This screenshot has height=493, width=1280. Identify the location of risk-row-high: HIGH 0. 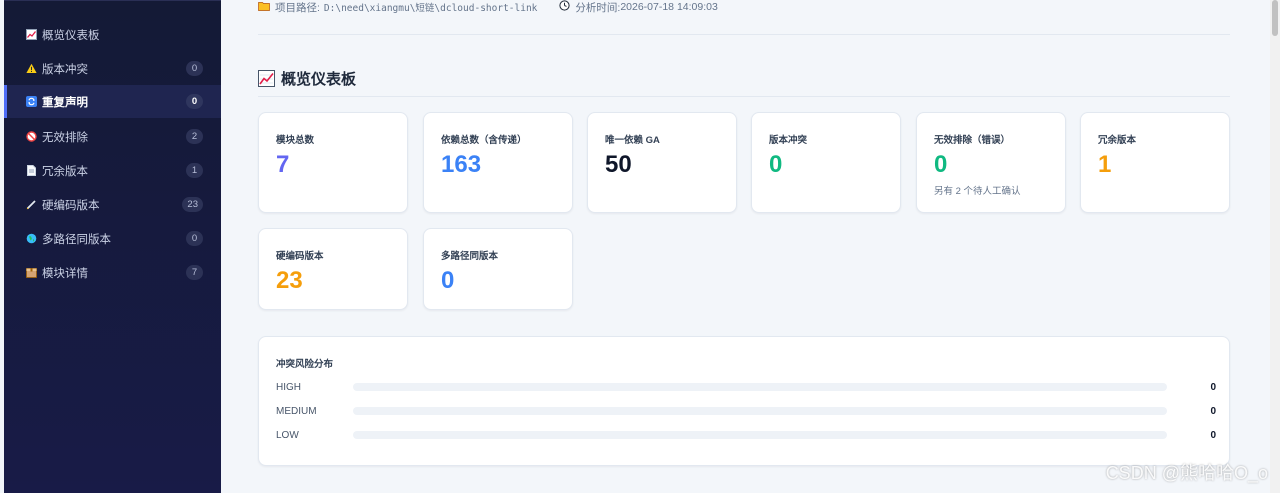
(746, 387).